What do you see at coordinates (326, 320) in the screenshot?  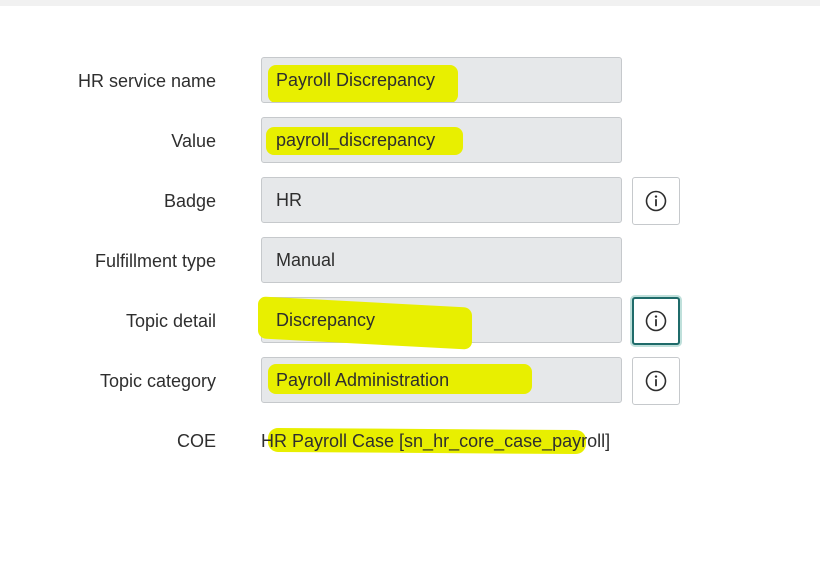 I see `topic-detail-value: Discrepancy` at bounding box center [326, 320].